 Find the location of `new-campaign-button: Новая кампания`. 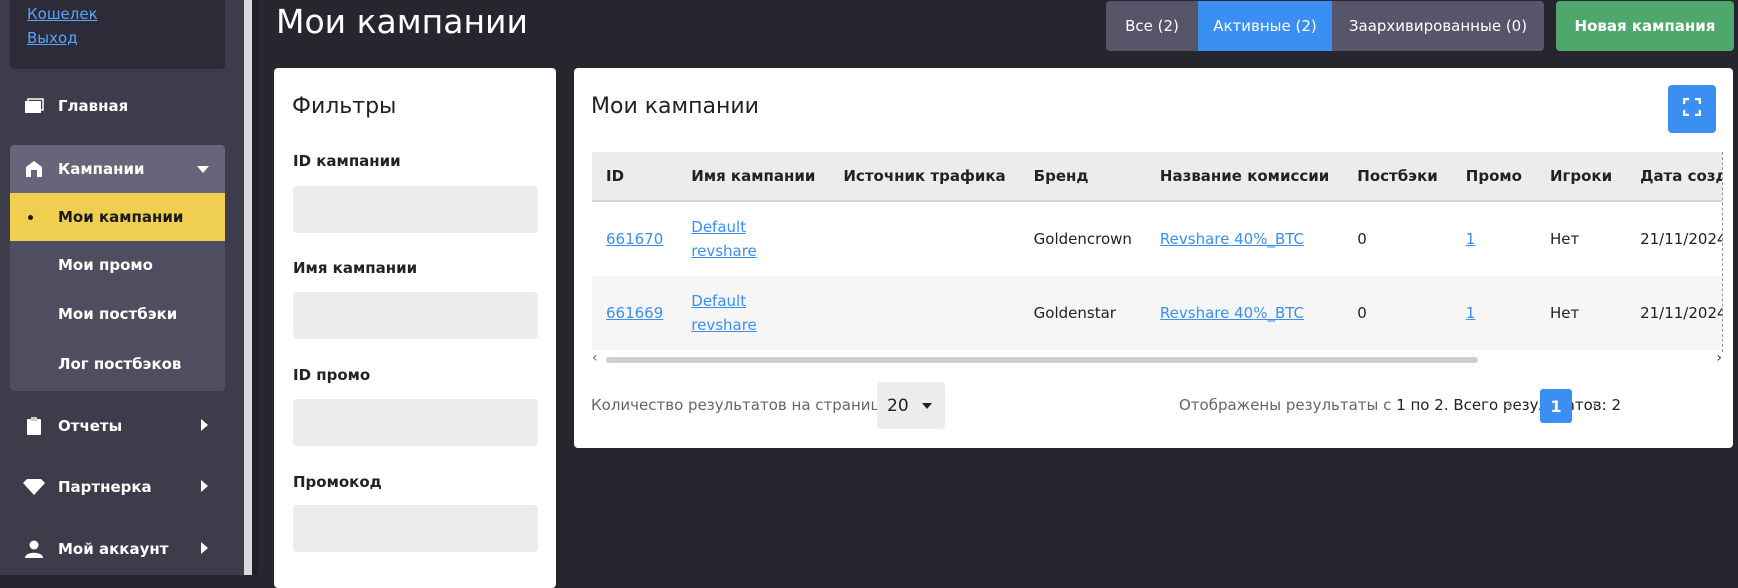

new-campaign-button: Новая кампания is located at coordinates (1645, 26).